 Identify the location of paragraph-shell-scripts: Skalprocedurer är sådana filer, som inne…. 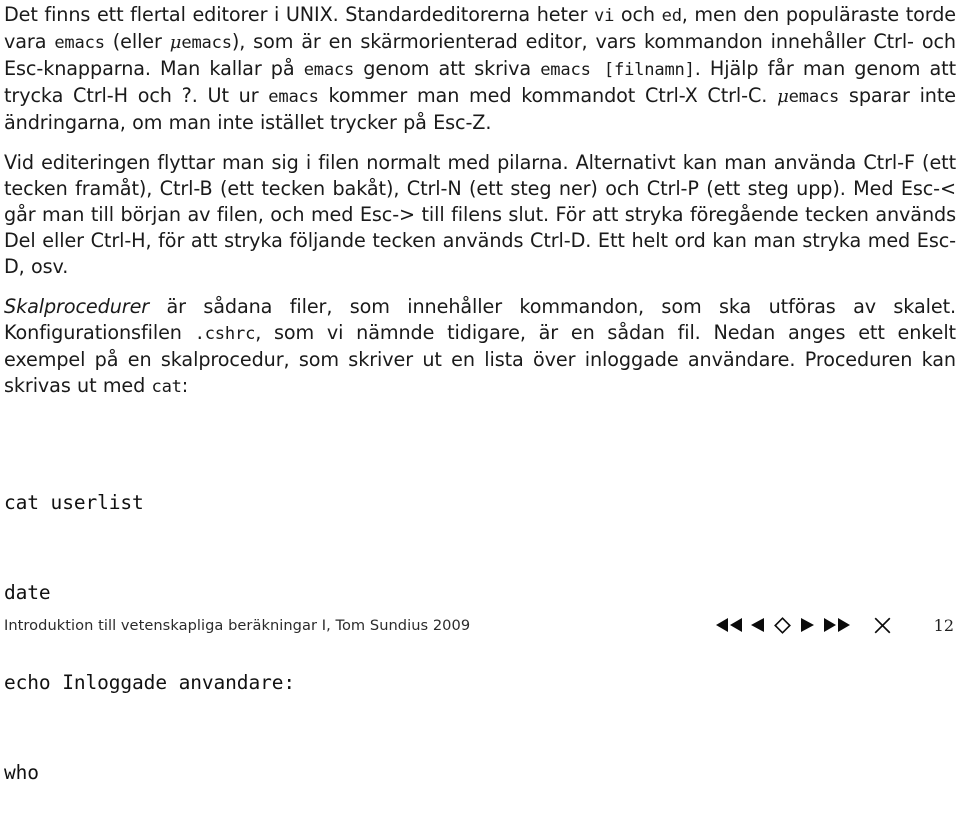
(480, 347).